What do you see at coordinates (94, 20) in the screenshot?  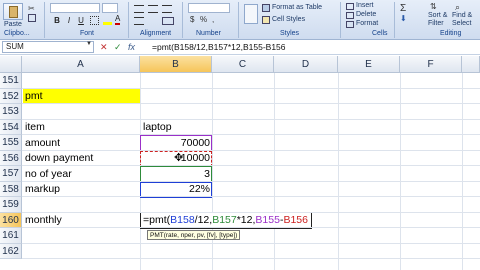 I see `border-icon` at bounding box center [94, 20].